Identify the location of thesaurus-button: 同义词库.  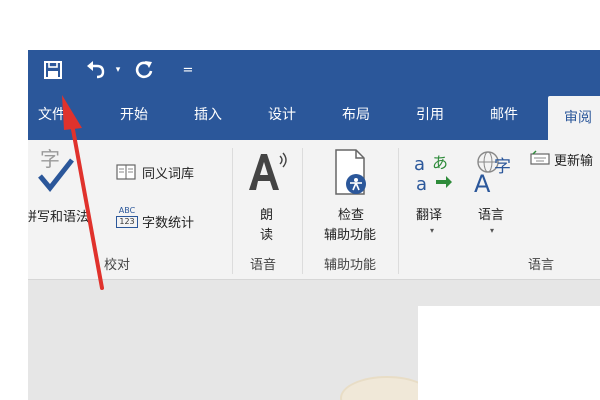
(171, 172).